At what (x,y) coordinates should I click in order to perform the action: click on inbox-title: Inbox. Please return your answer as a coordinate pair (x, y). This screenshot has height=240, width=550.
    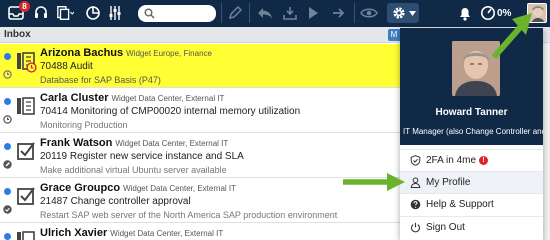
    Looking at the image, I should click on (17, 34).